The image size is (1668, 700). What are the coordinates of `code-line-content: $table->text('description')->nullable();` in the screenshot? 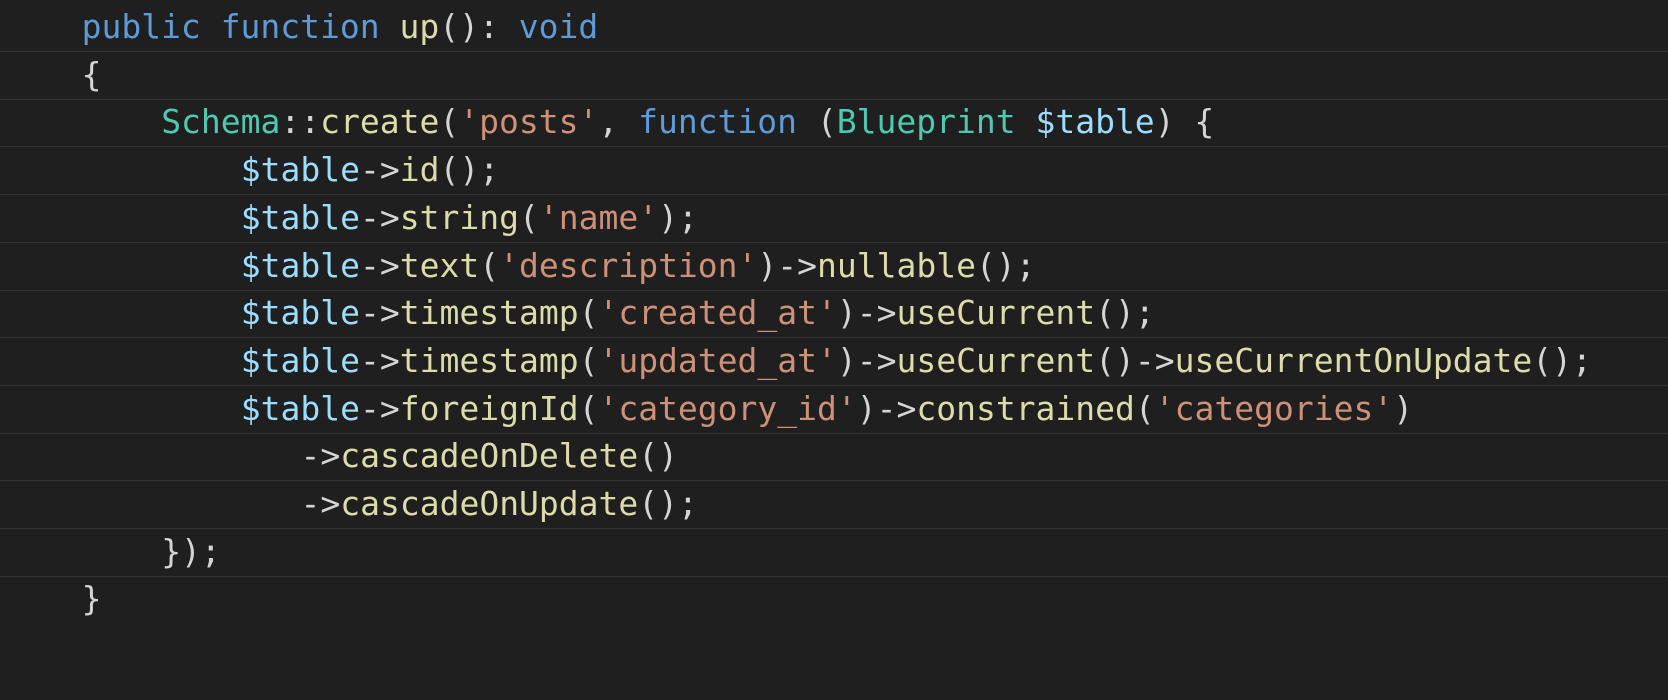 It's located at (638, 266).